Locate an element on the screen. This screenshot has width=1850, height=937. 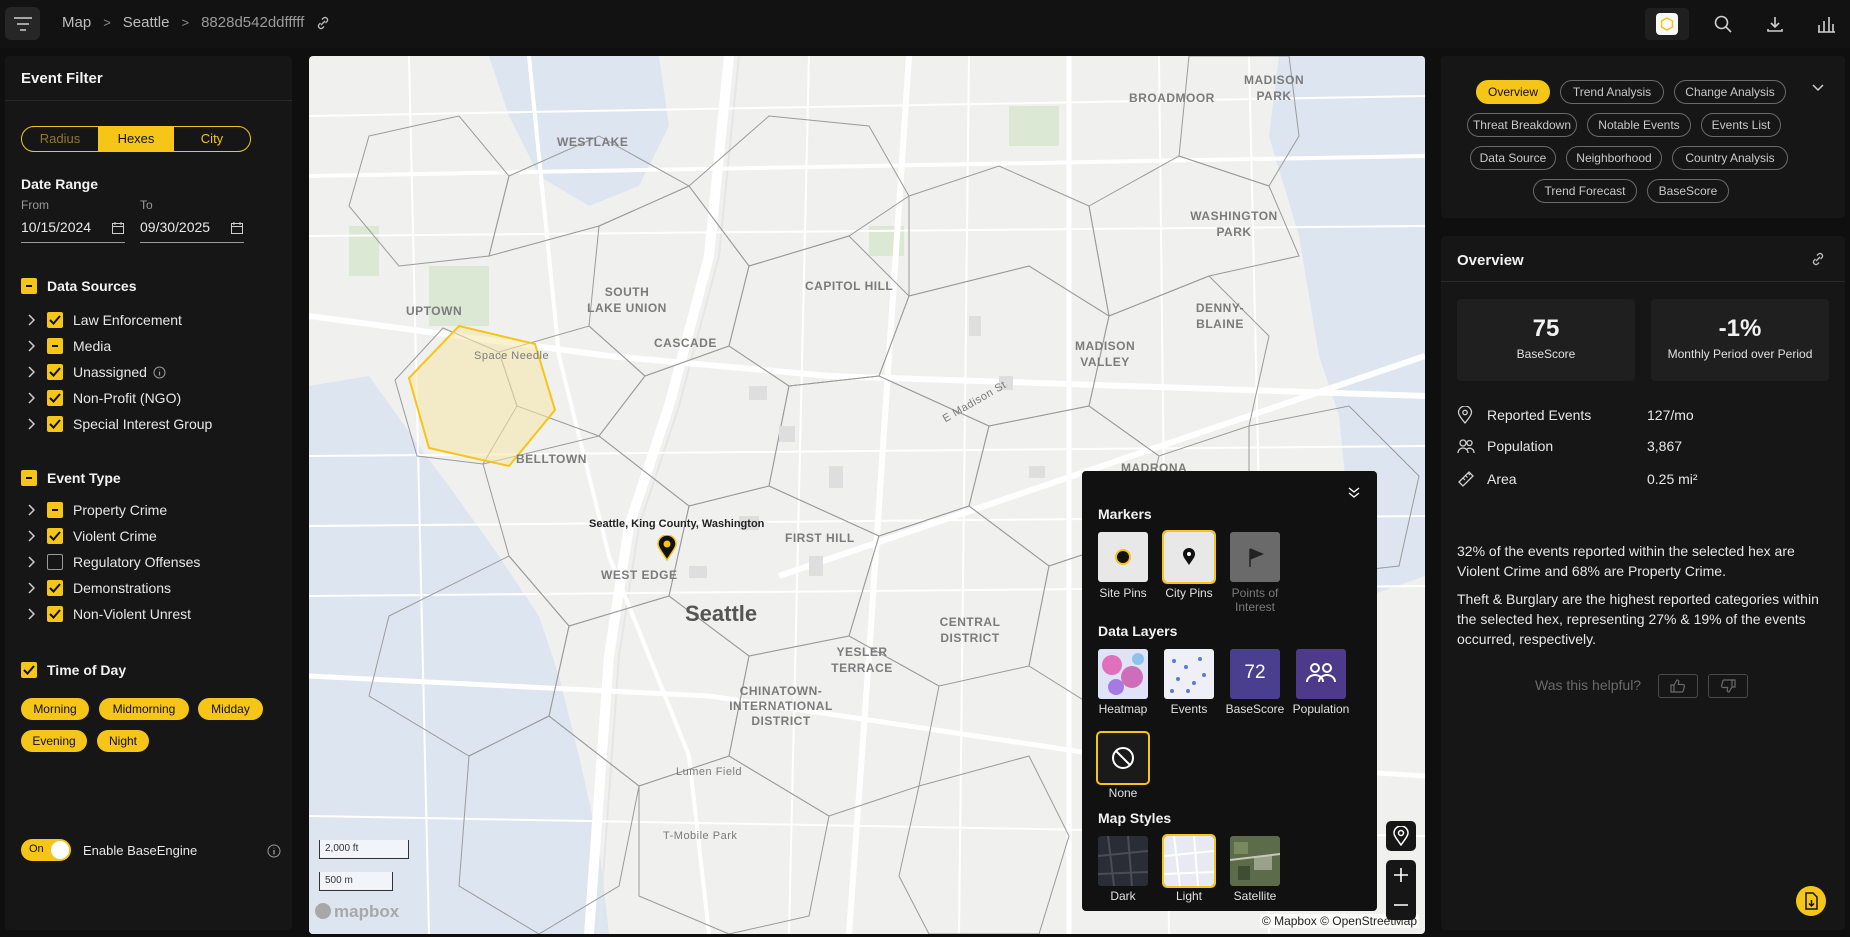
filter-menu-button is located at coordinates (22, 23).